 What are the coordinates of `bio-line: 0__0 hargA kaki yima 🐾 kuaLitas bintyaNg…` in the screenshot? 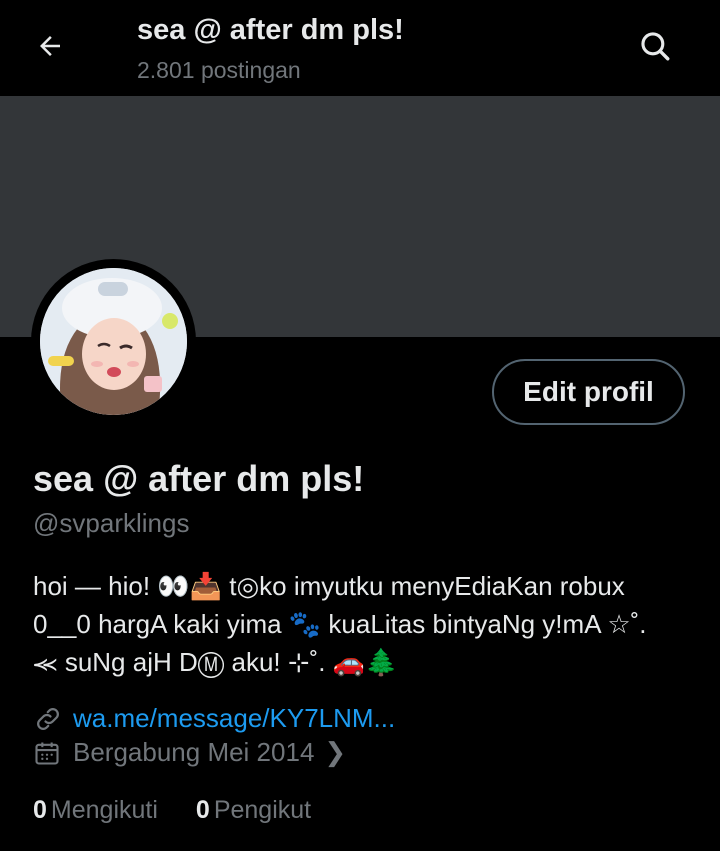 It's located at (340, 624).